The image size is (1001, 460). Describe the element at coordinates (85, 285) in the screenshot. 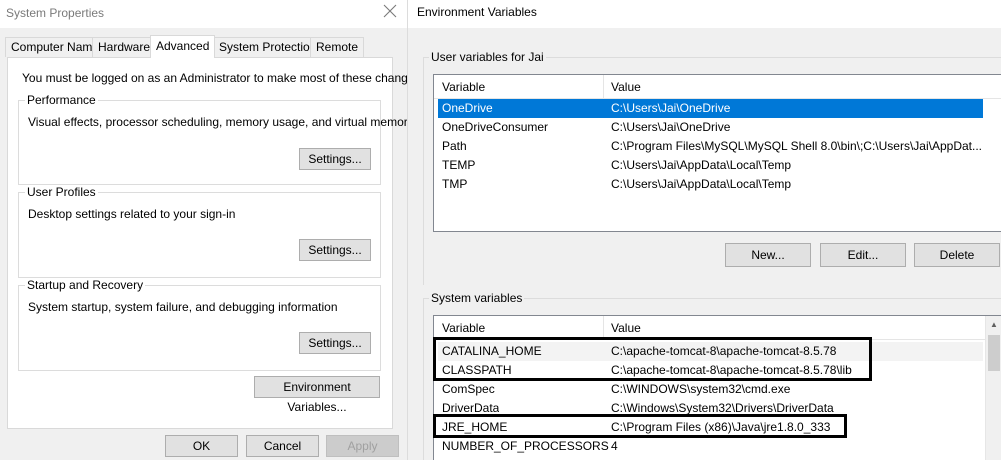

I see `startup-recovery-title: Startup and Recovery` at that location.